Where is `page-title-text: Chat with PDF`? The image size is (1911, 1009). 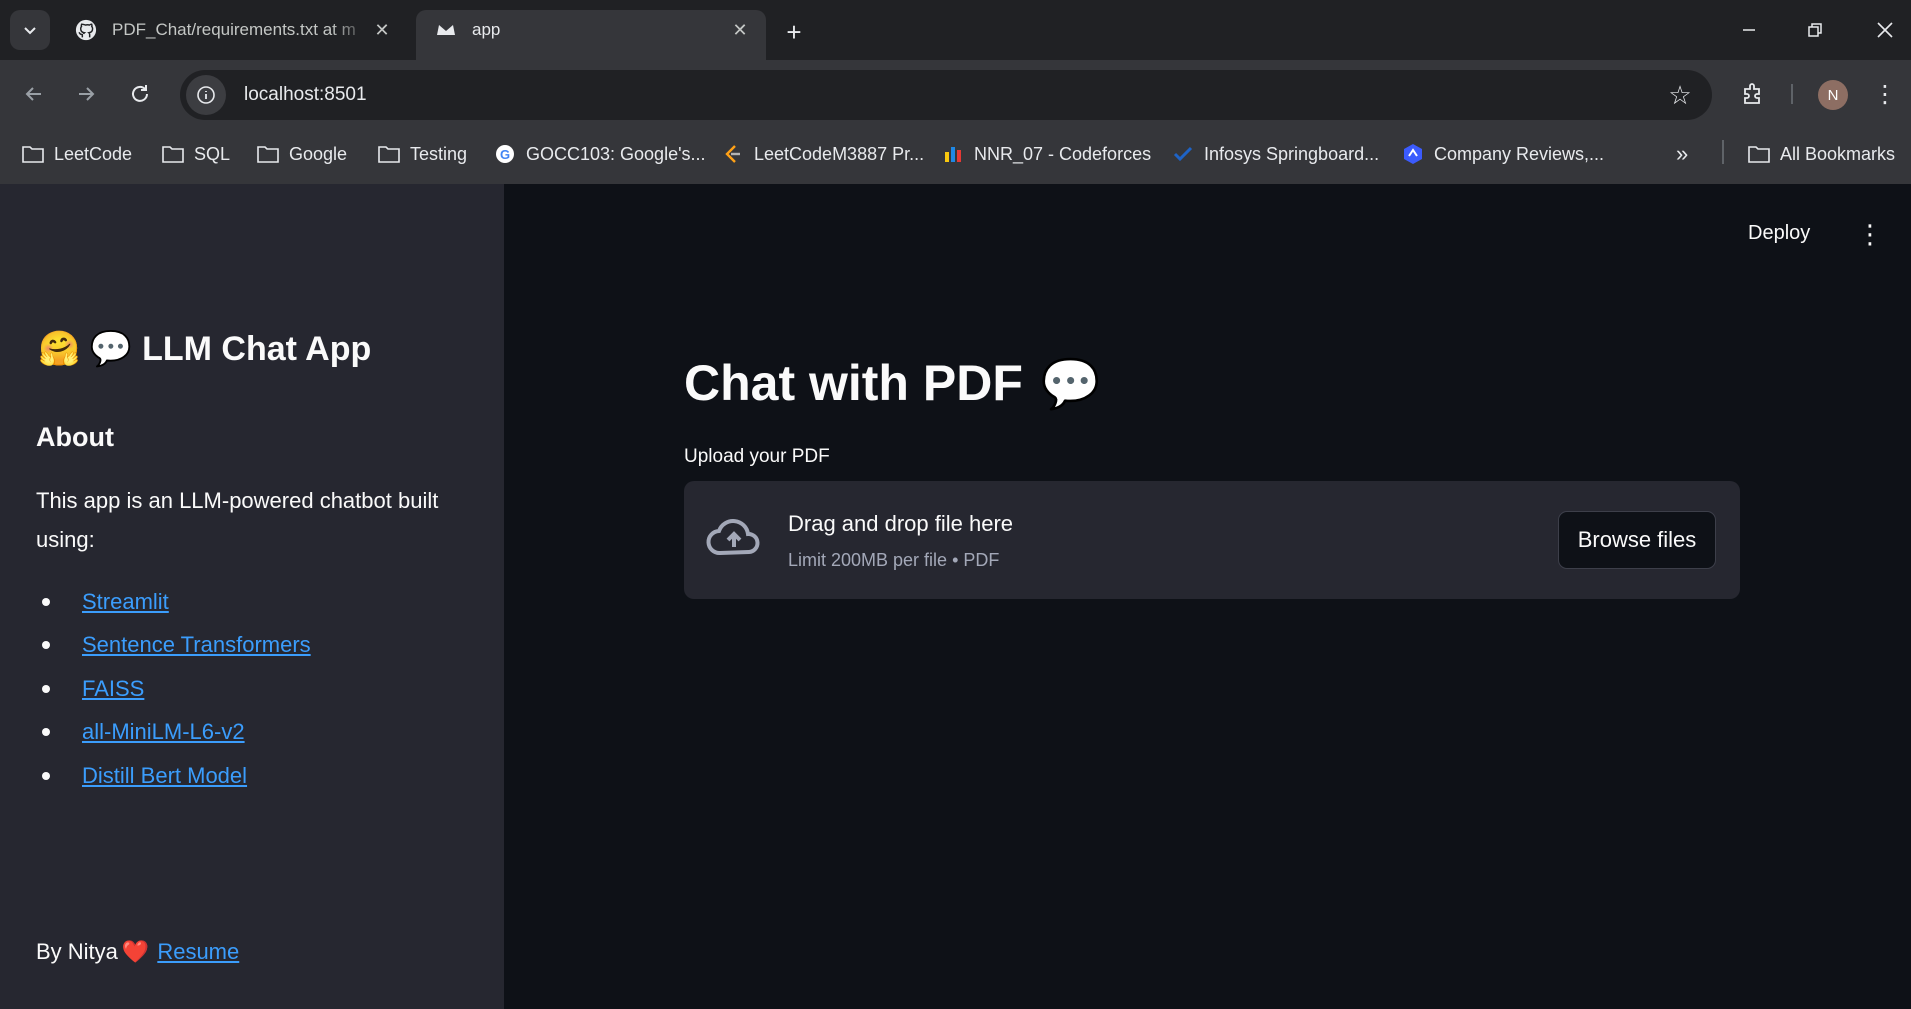
page-title-text: Chat with PDF is located at coordinates (853, 383).